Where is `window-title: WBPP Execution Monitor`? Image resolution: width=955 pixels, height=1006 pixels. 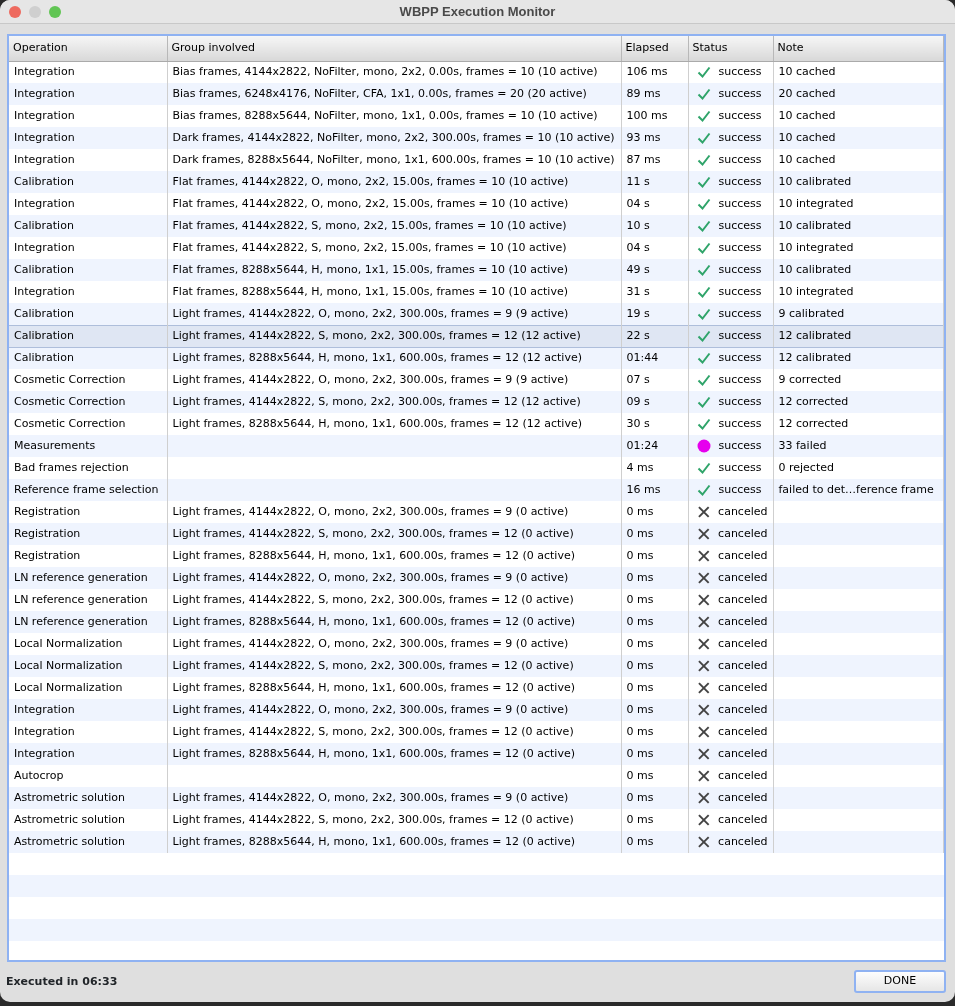
window-title: WBPP Execution Monitor is located at coordinates (477, 11).